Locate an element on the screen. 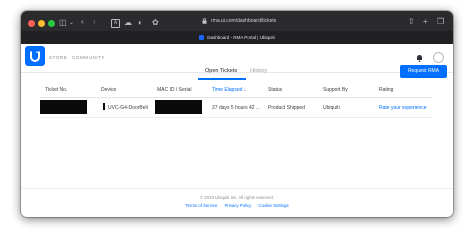  address-bar: rma.ui.com/dashboard/tickets is located at coordinates (243, 21).